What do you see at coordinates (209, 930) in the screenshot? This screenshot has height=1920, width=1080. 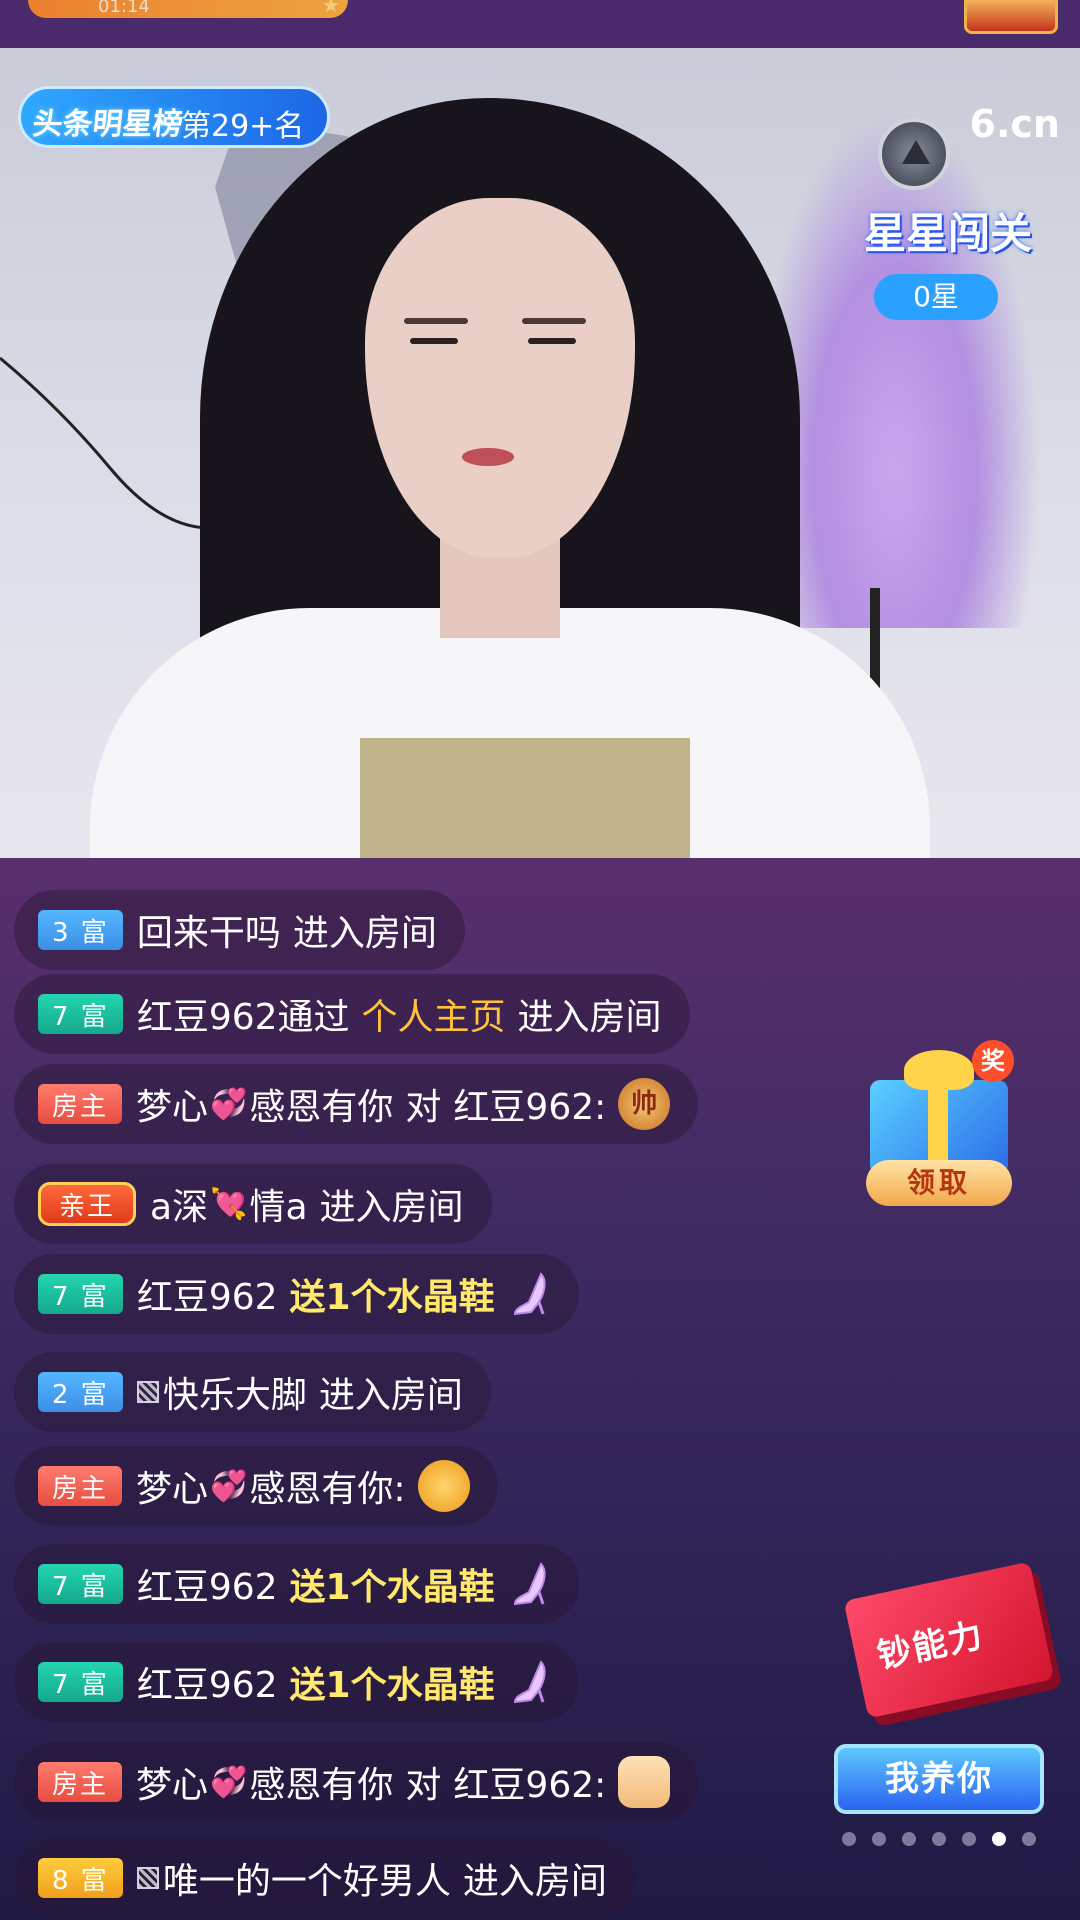 I see `username: 回来干吗` at bounding box center [209, 930].